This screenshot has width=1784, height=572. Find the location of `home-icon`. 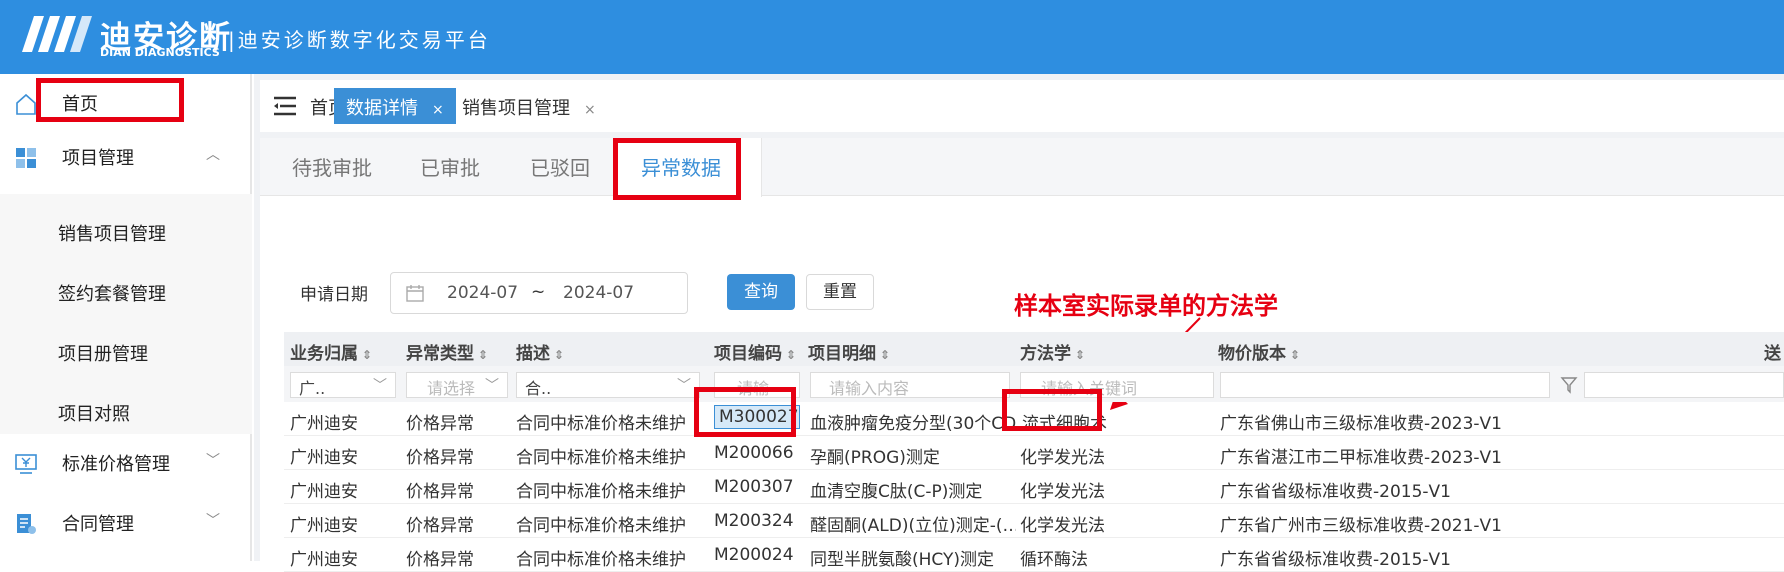

home-icon is located at coordinates (26, 104).